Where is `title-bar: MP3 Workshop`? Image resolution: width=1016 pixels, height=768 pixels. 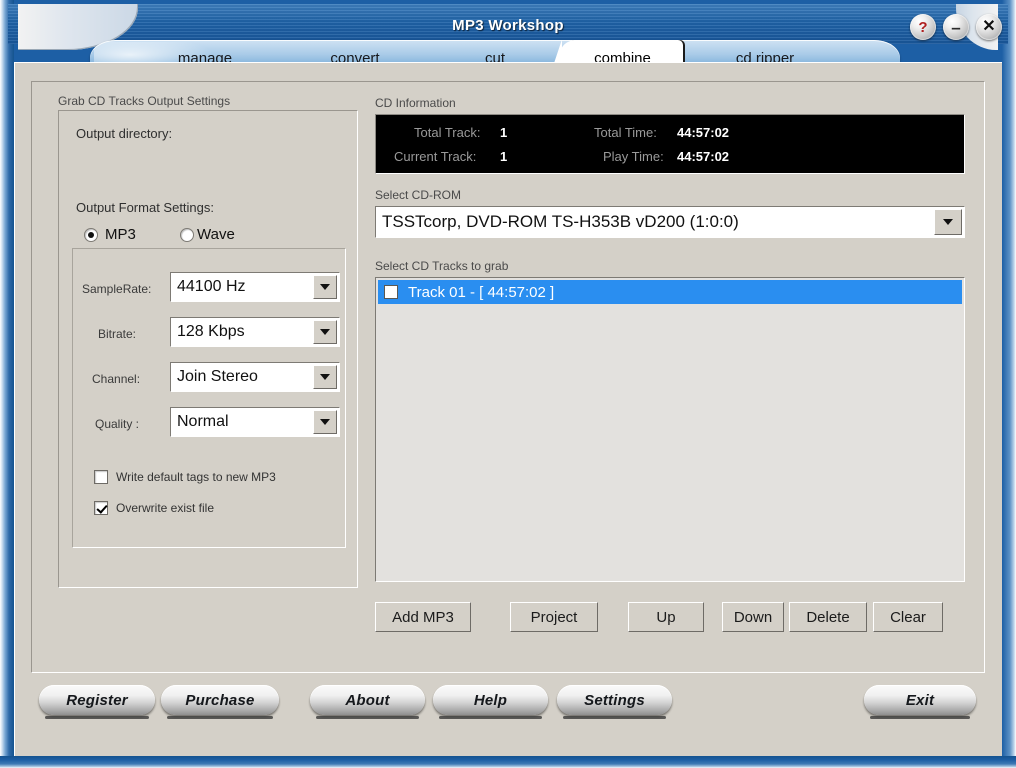 title-bar: MP3 Workshop is located at coordinates (508, 27).